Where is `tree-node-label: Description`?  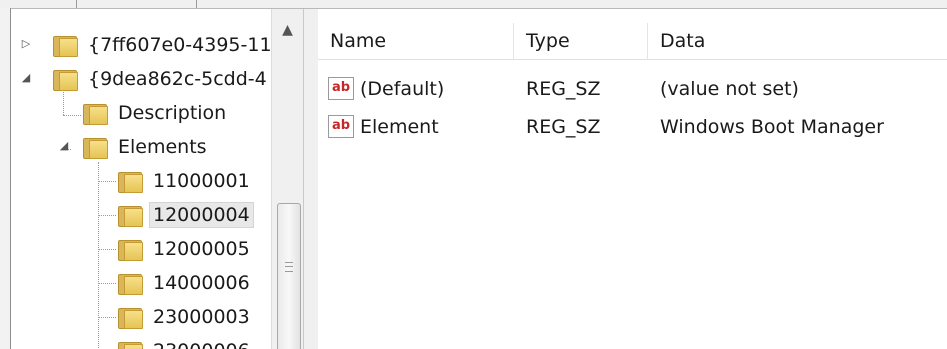
tree-node-label: Description is located at coordinates (172, 113).